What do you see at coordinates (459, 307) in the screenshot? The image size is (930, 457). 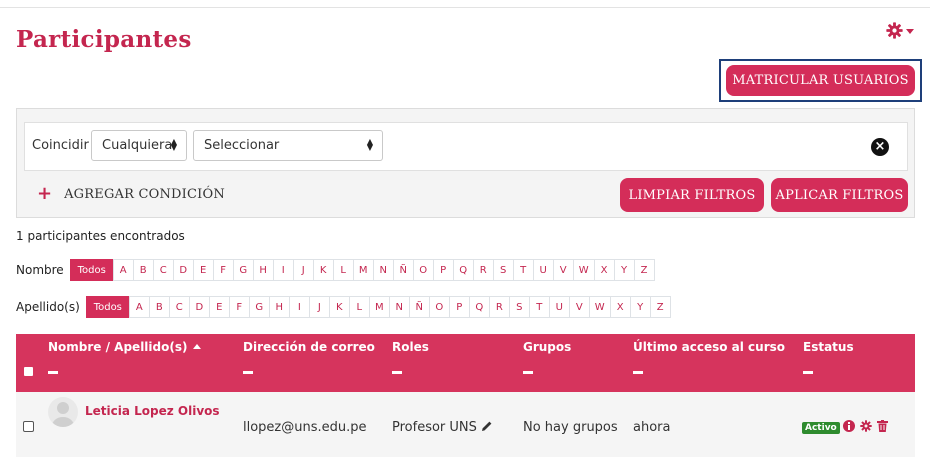 I see `surname-initial-p: P` at bounding box center [459, 307].